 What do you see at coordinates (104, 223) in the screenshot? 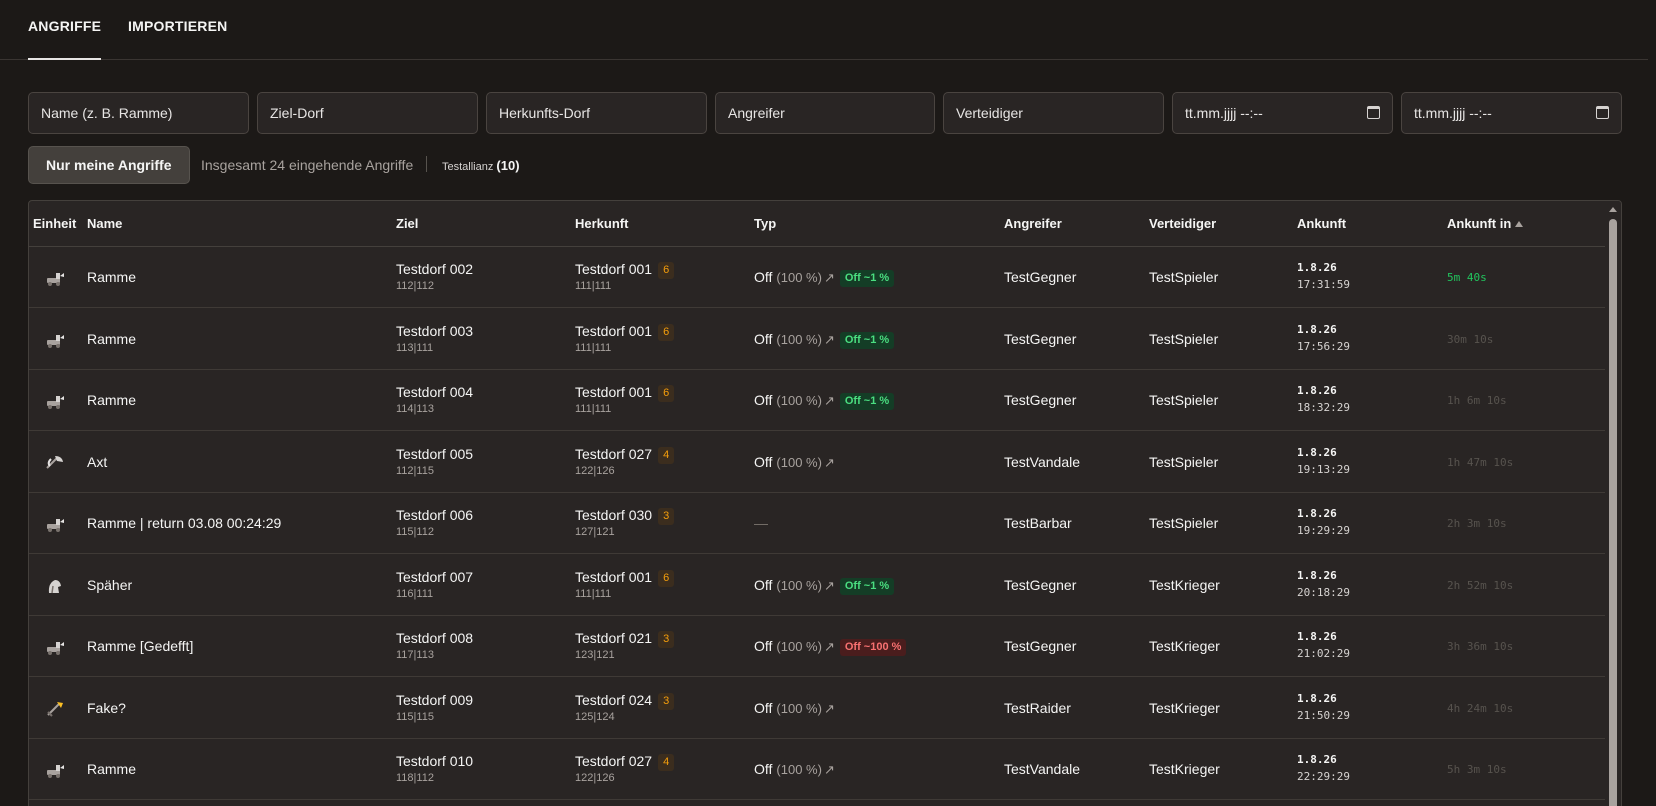
I see `col-name: Name` at bounding box center [104, 223].